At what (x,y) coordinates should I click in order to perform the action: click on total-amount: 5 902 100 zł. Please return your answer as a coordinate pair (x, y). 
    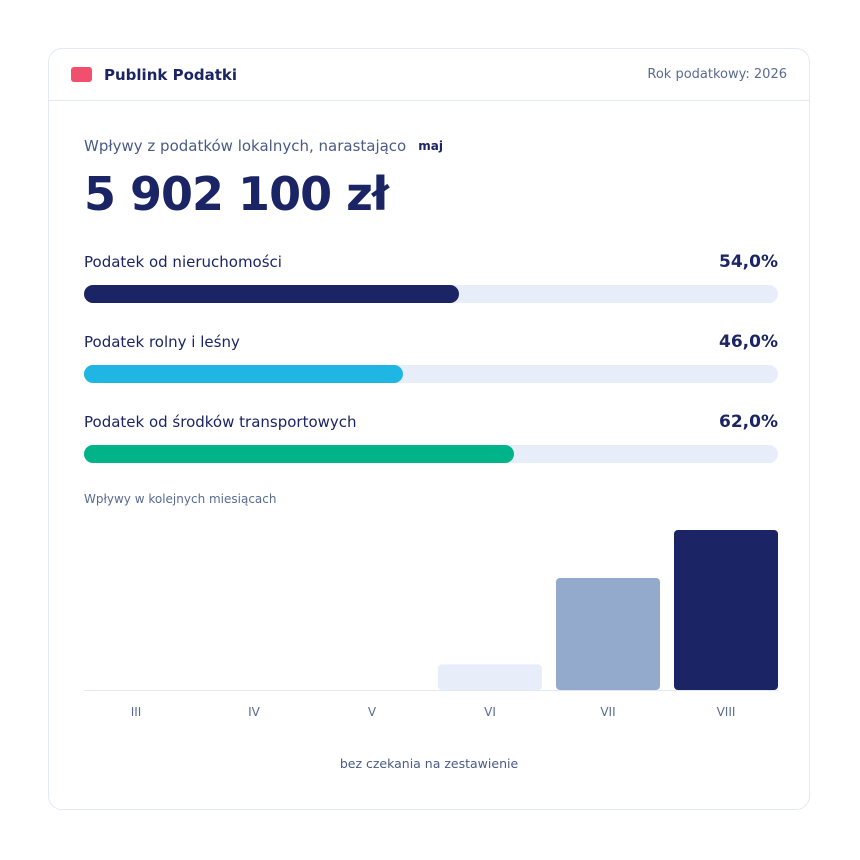
    Looking at the image, I should click on (236, 194).